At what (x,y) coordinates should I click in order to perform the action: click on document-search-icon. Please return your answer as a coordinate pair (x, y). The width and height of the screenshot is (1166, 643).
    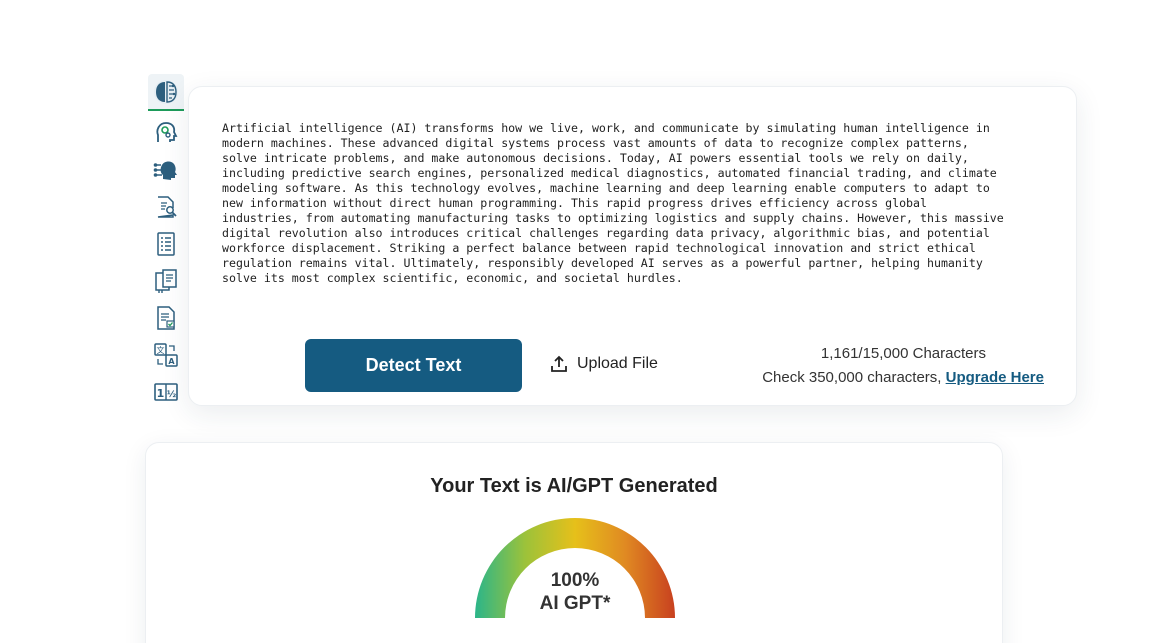
    Looking at the image, I should click on (167, 206).